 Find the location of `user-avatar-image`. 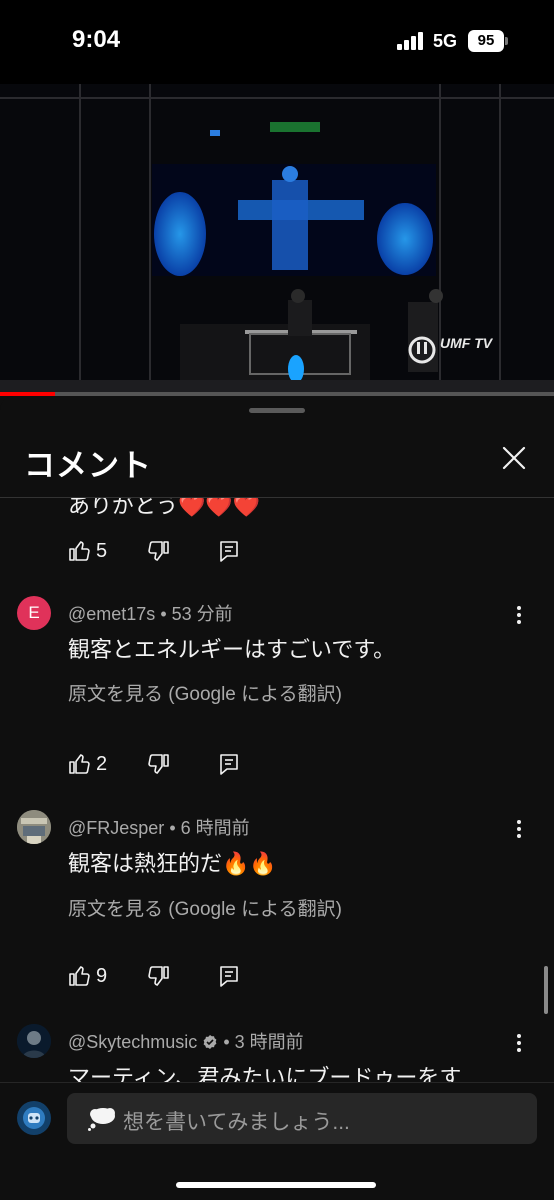

user-avatar-image is located at coordinates (34, 1118).